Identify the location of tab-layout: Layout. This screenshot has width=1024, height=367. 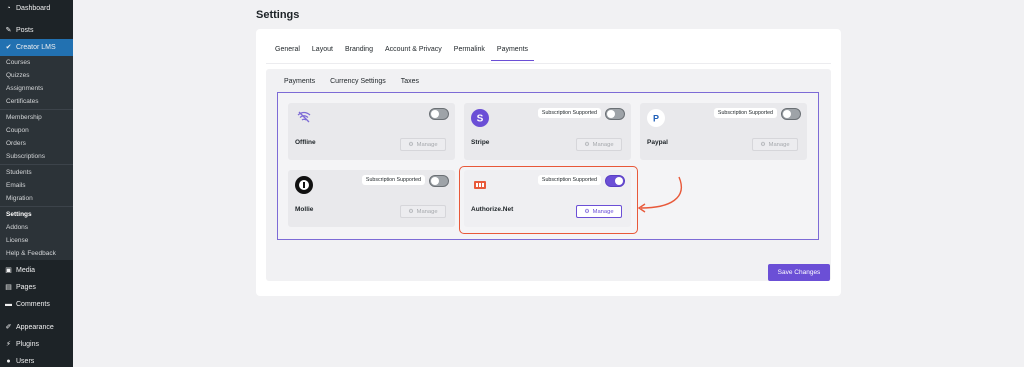
(322, 52).